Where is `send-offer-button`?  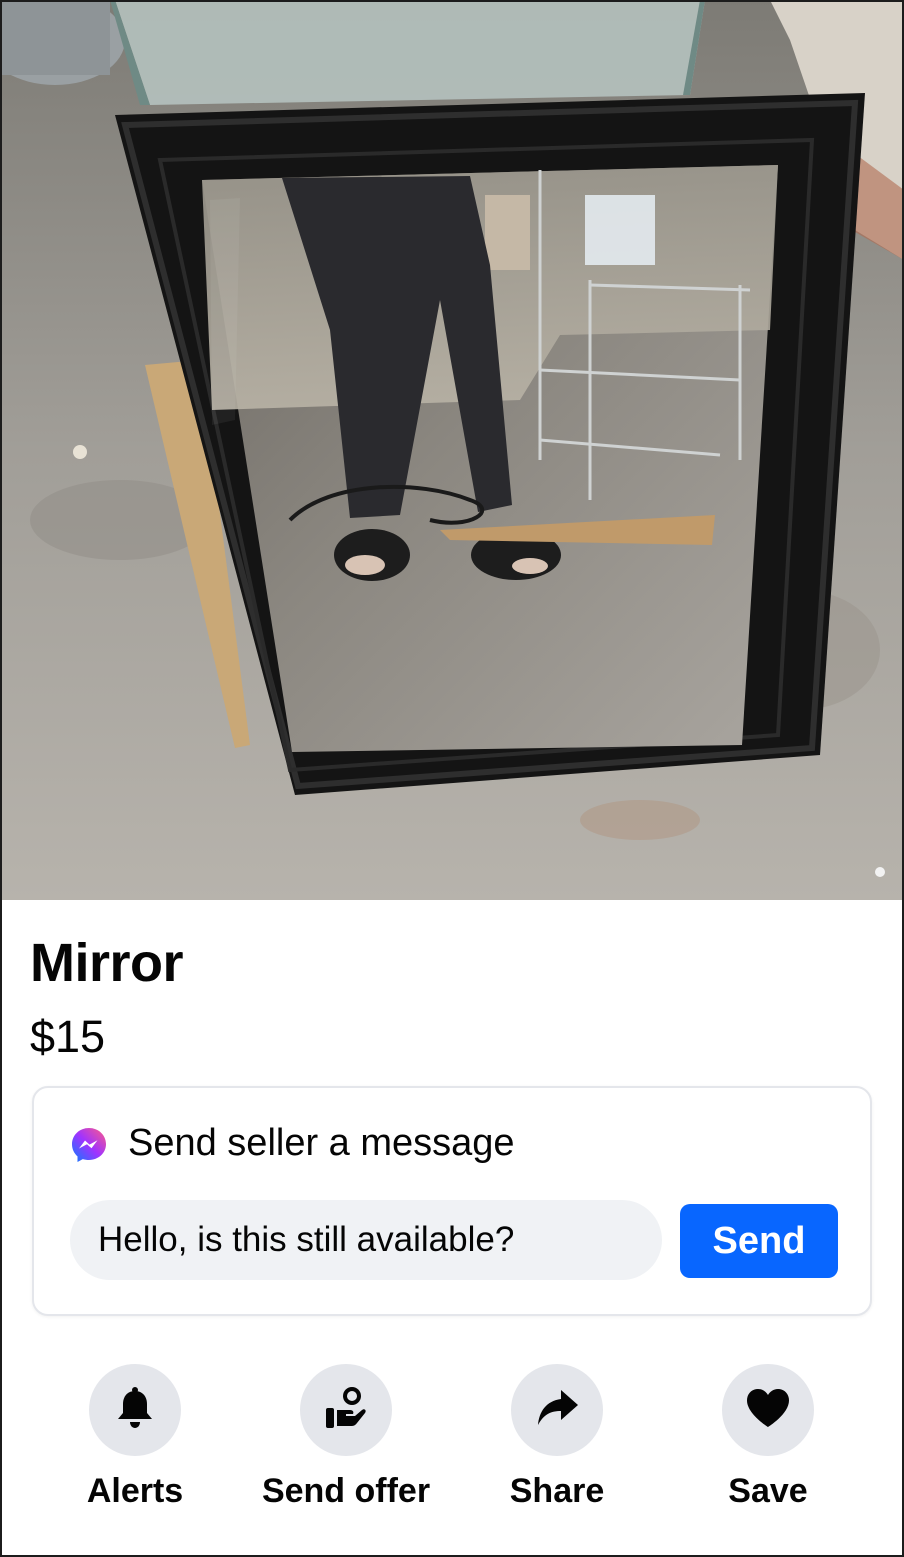 send-offer-button is located at coordinates (346, 1410).